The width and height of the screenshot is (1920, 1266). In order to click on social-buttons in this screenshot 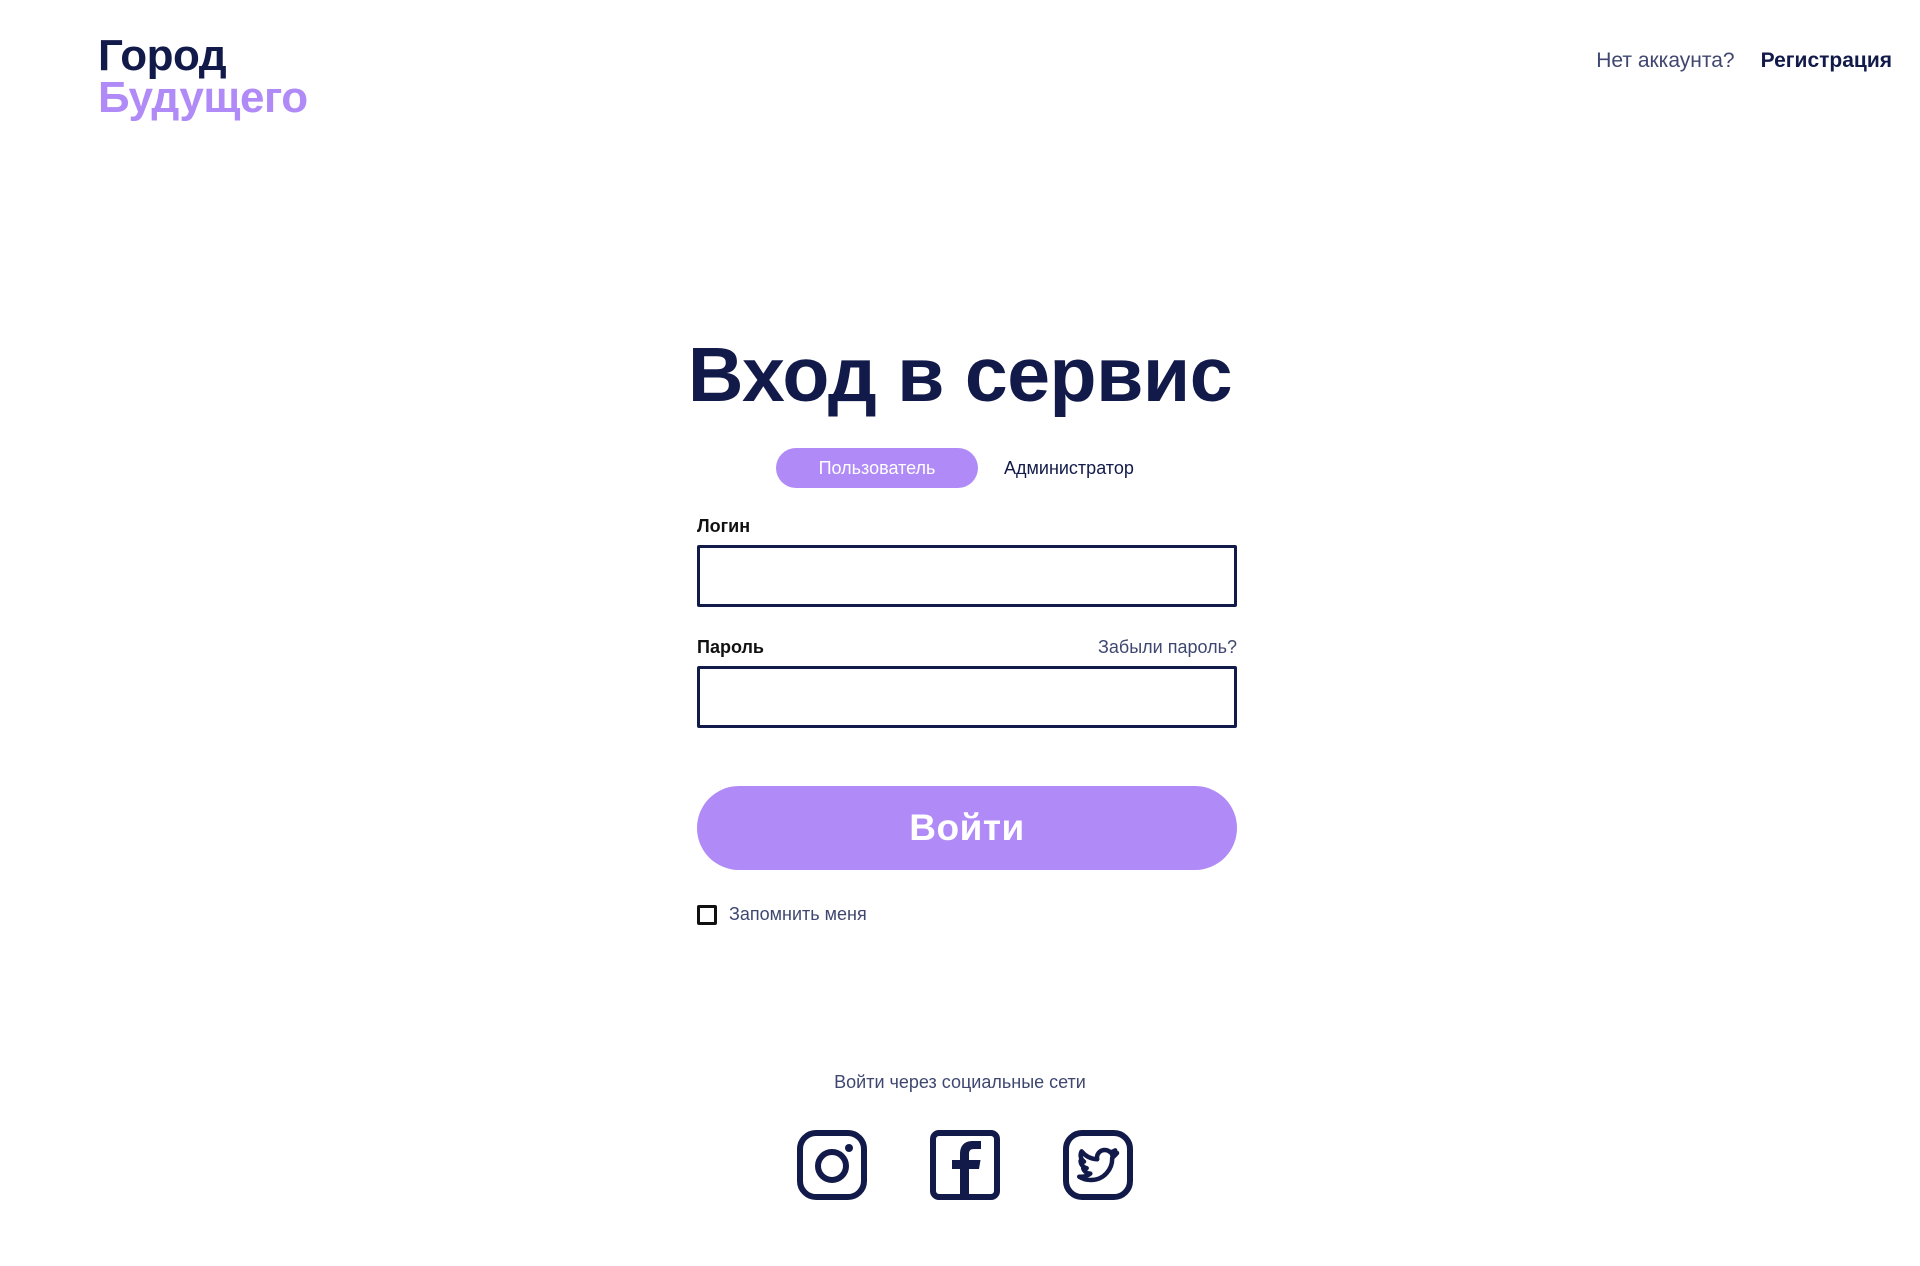, I will do `click(965, 1165)`.